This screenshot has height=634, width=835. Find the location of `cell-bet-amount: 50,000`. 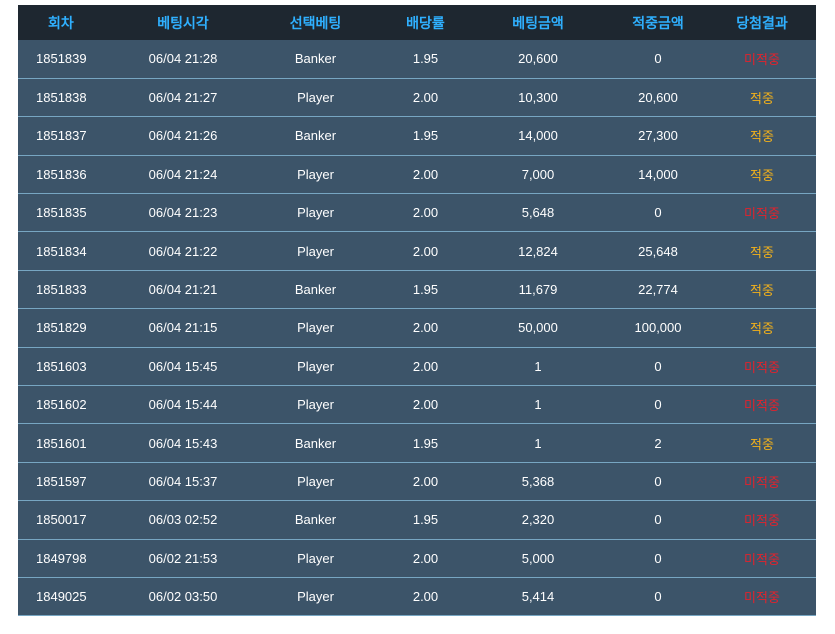

cell-bet-amount: 50,000 is located at coordinates (538, 328).